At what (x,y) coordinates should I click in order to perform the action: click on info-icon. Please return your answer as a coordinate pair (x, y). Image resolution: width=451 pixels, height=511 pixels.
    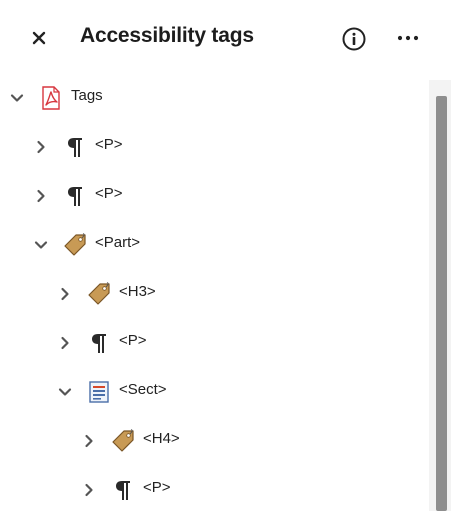
    Looking at the image, I should click on (354, 39).